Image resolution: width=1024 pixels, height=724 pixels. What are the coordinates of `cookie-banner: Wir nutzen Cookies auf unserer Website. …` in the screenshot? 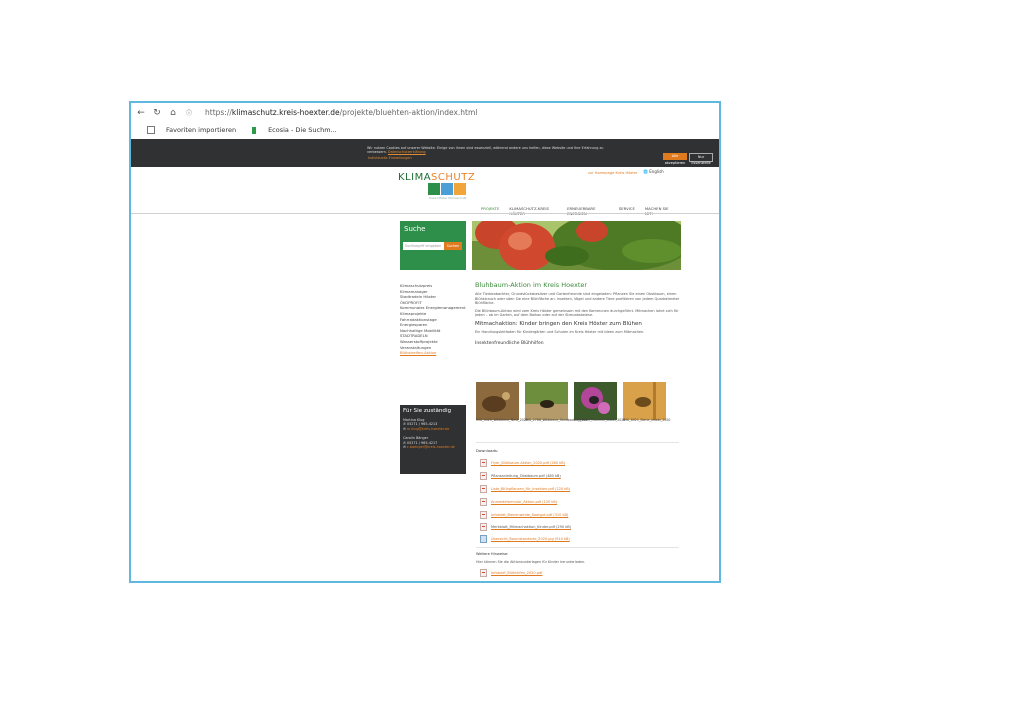 It's located at (425, 153).